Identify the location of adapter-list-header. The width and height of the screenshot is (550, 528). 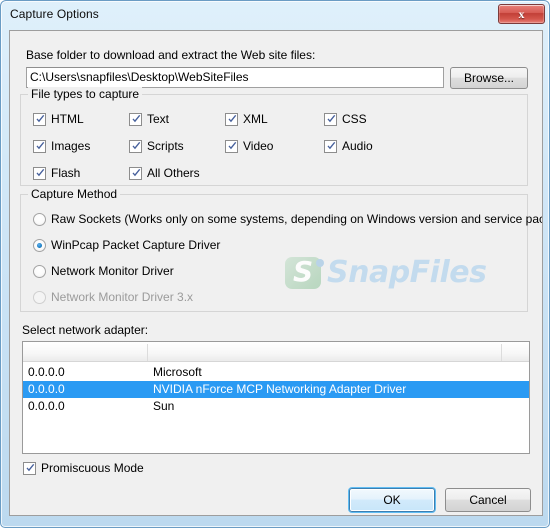
(276, 352).